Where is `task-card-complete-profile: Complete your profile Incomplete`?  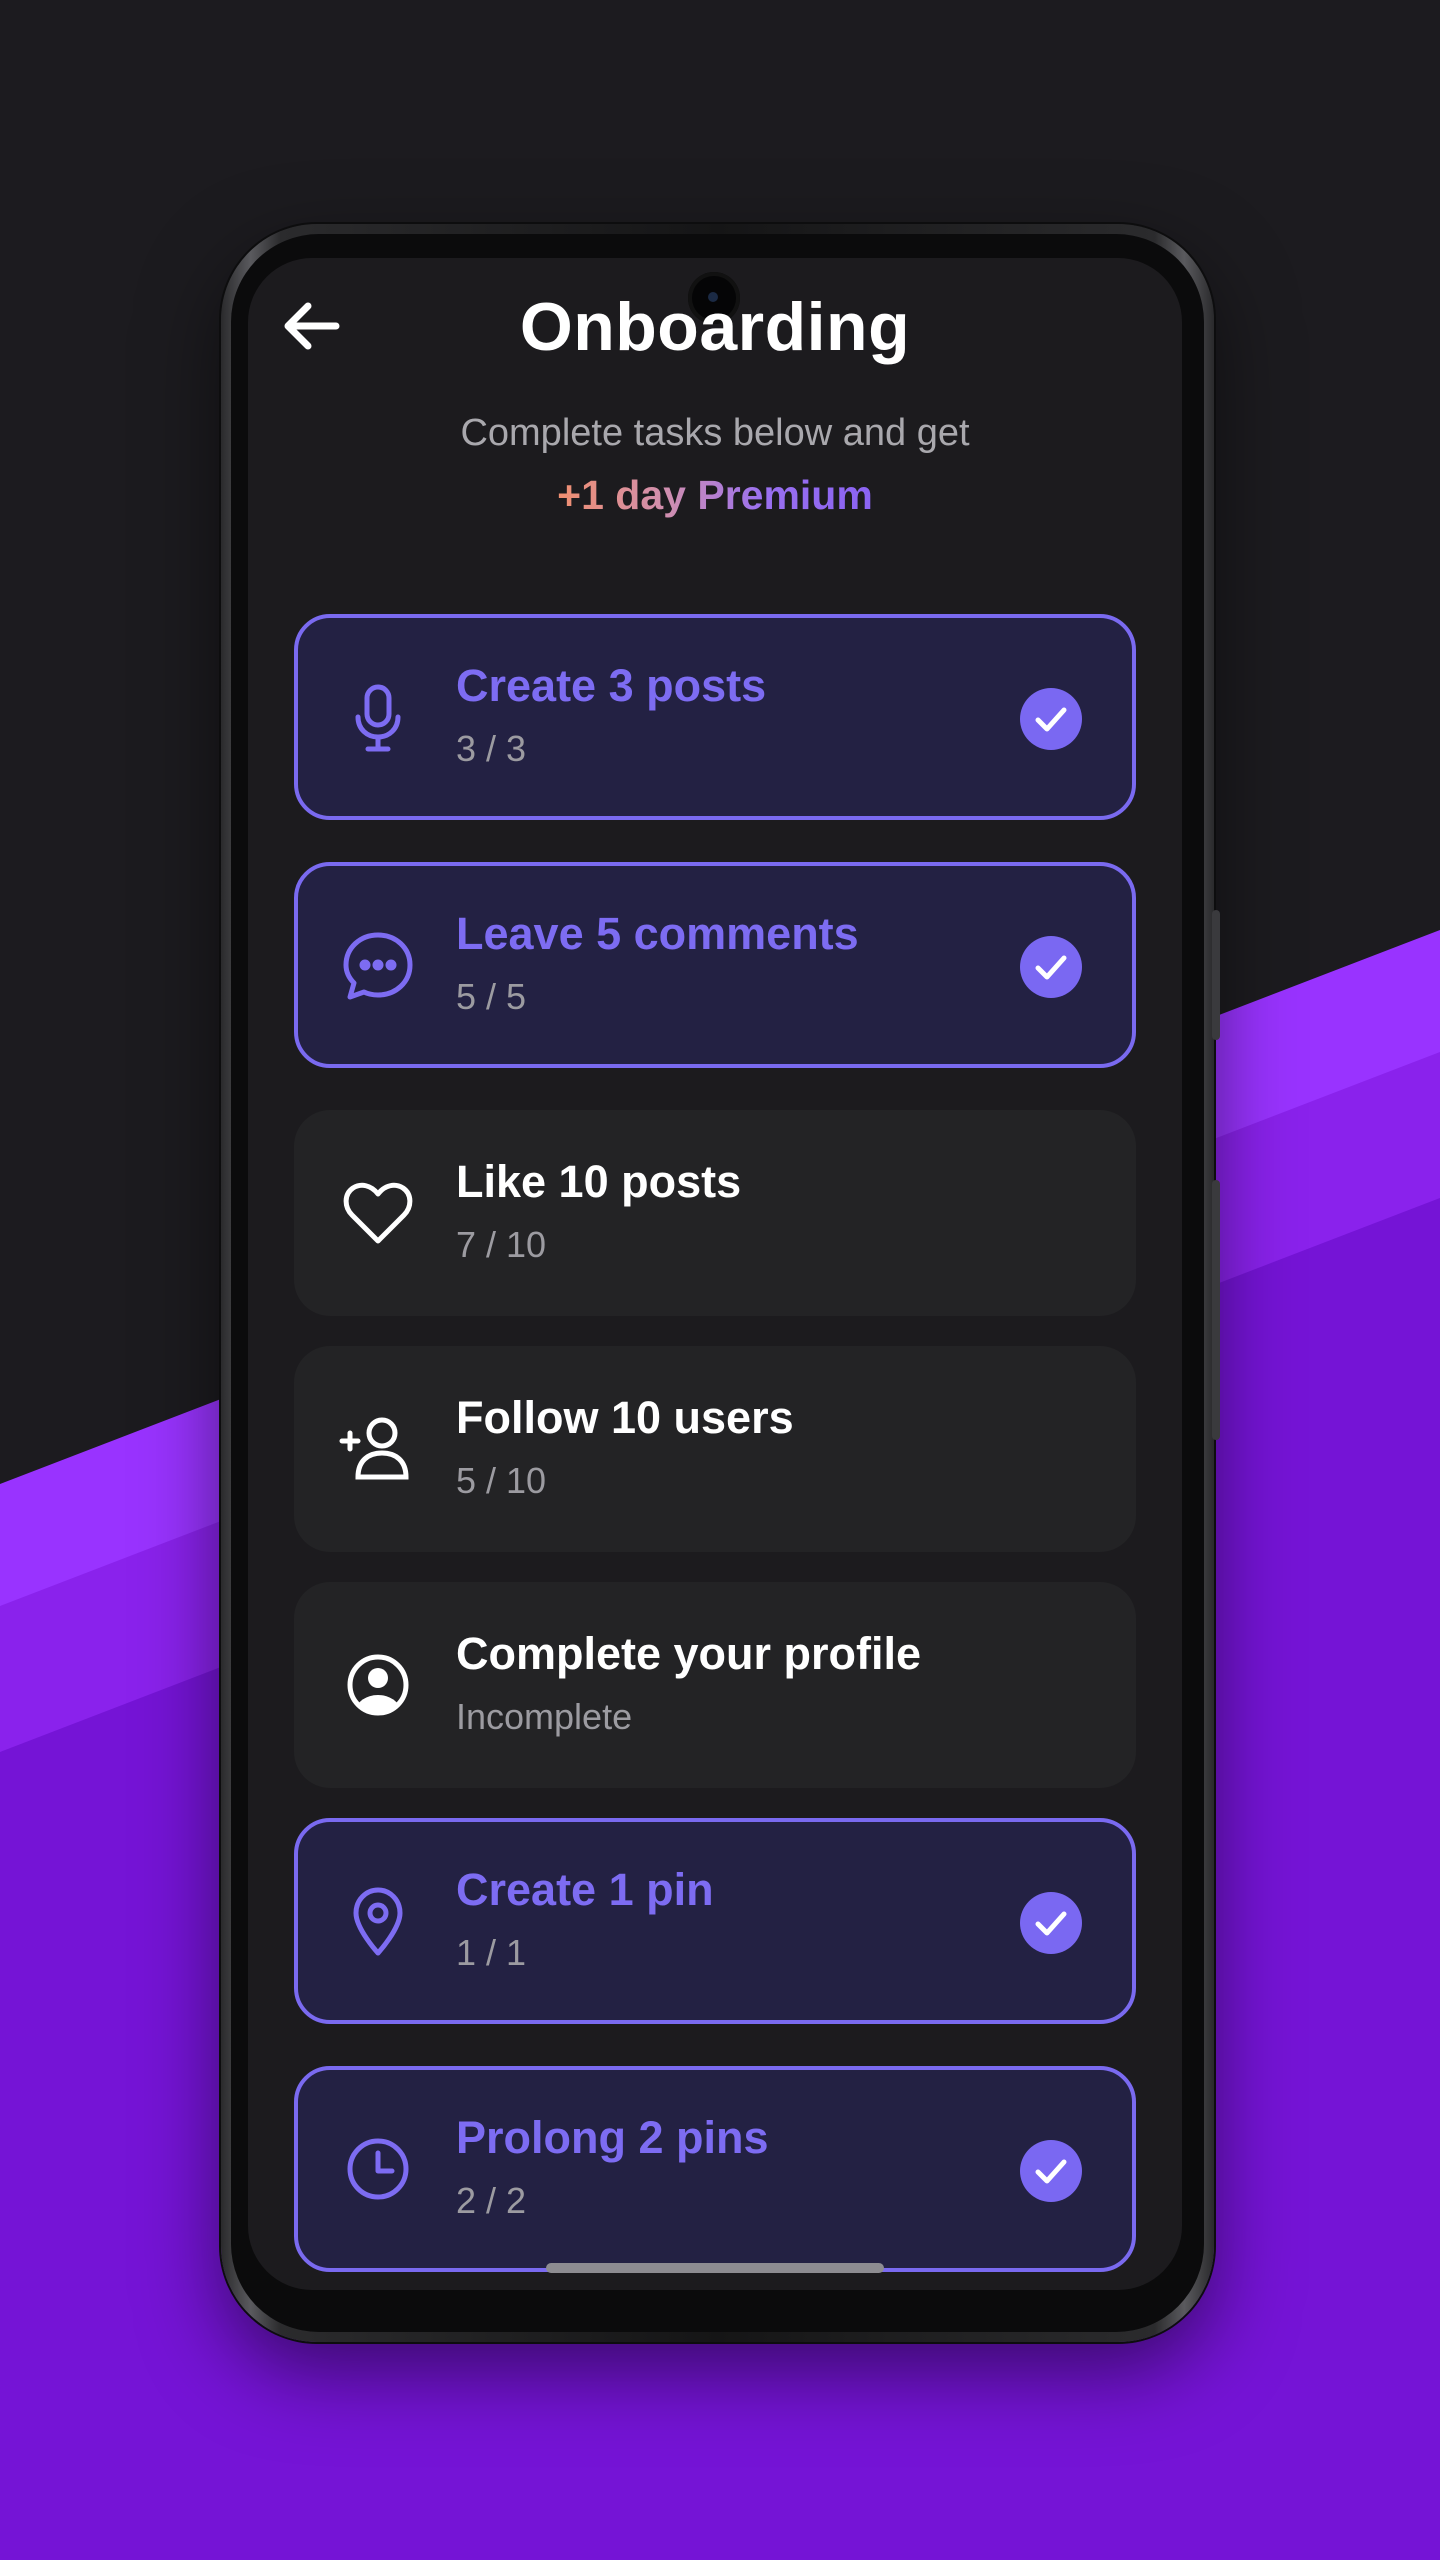
task-card-complete-profile: Complete your profile Incomplete is located at coordinates (715, 1685).